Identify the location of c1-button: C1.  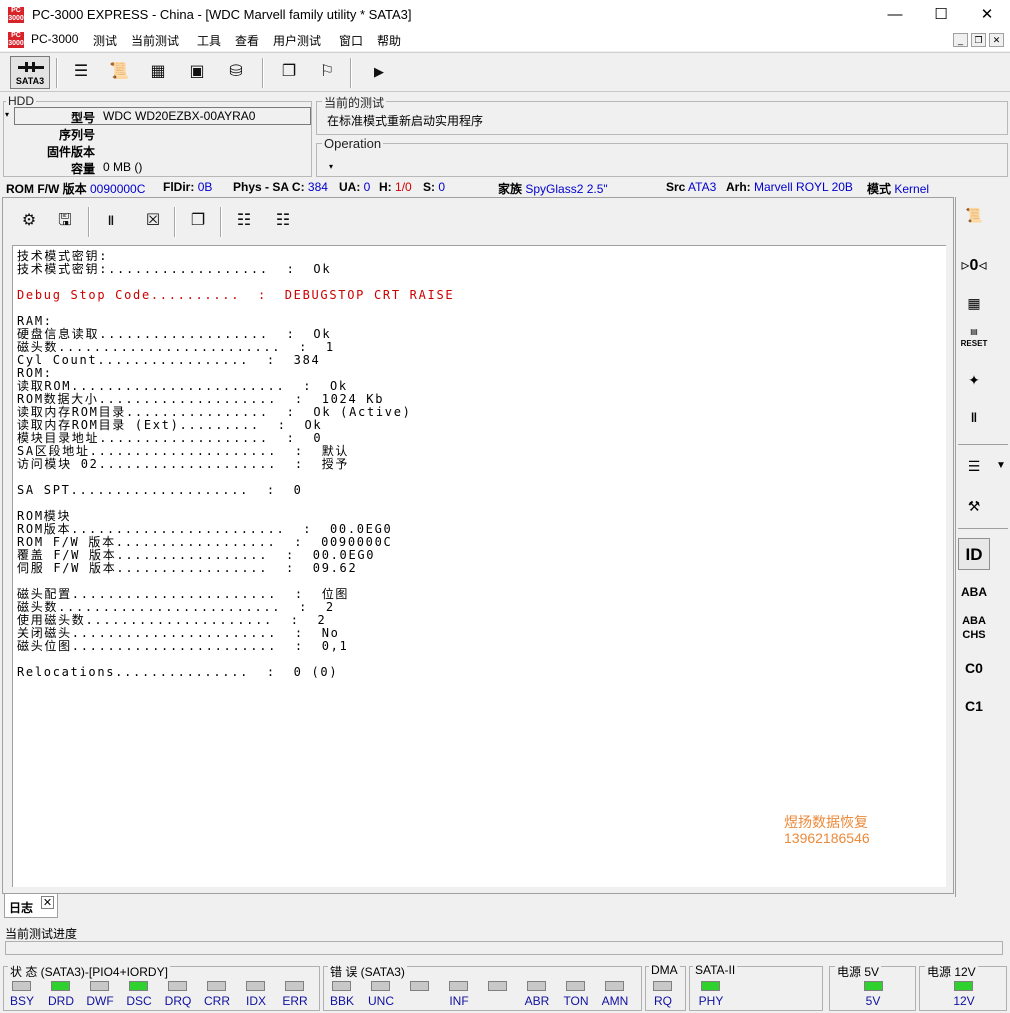
(974, 706).